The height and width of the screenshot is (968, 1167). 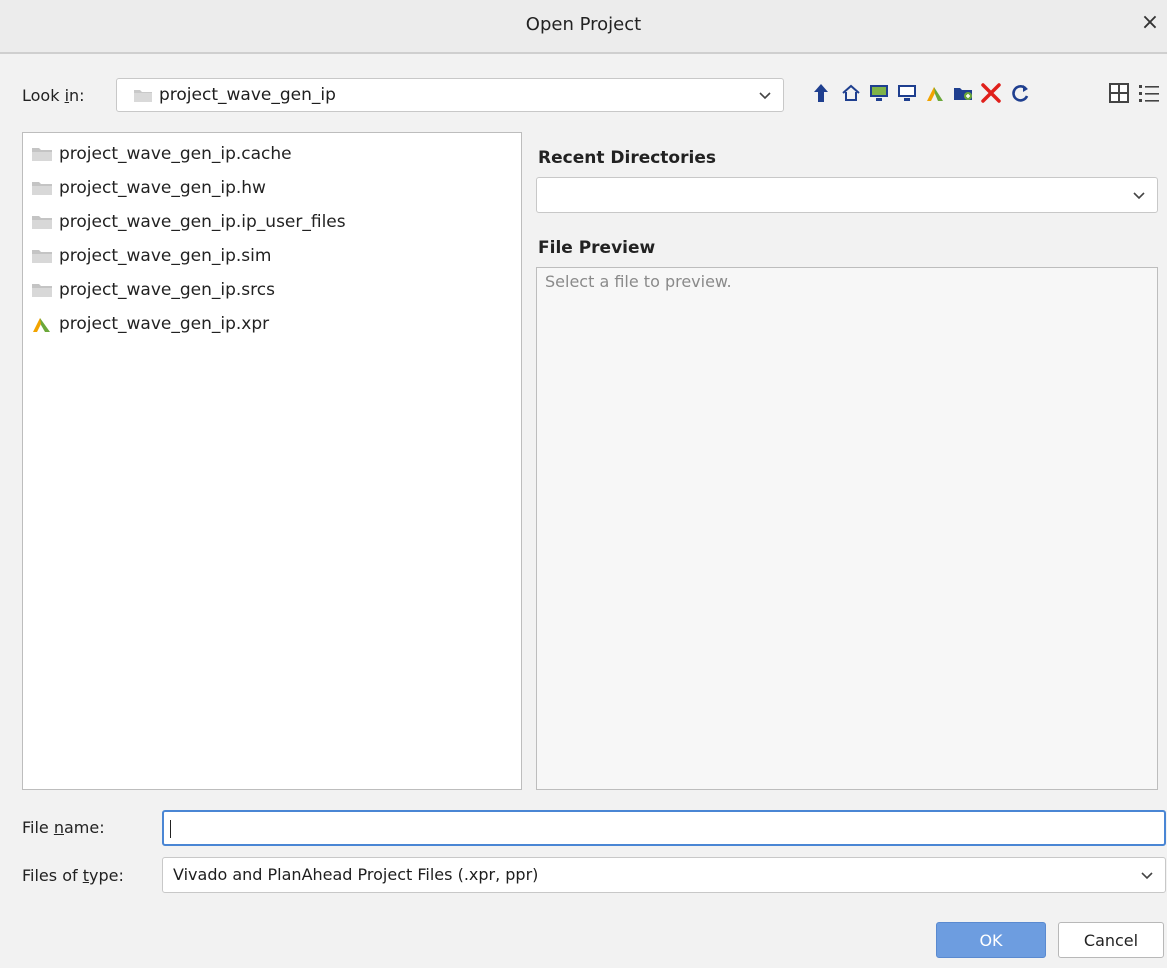 I want to click on title-bar: Open Project ×, so click(x=583, y=27).